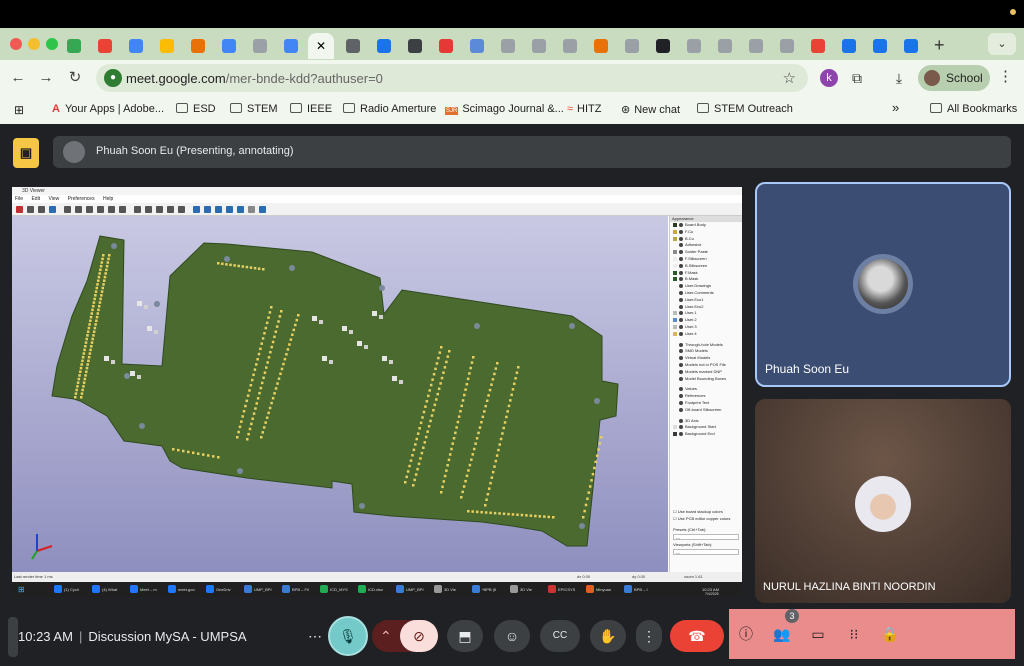 This screenshot has width=1024, height=666. I want to click on menu-view: View, so click(53, 199).